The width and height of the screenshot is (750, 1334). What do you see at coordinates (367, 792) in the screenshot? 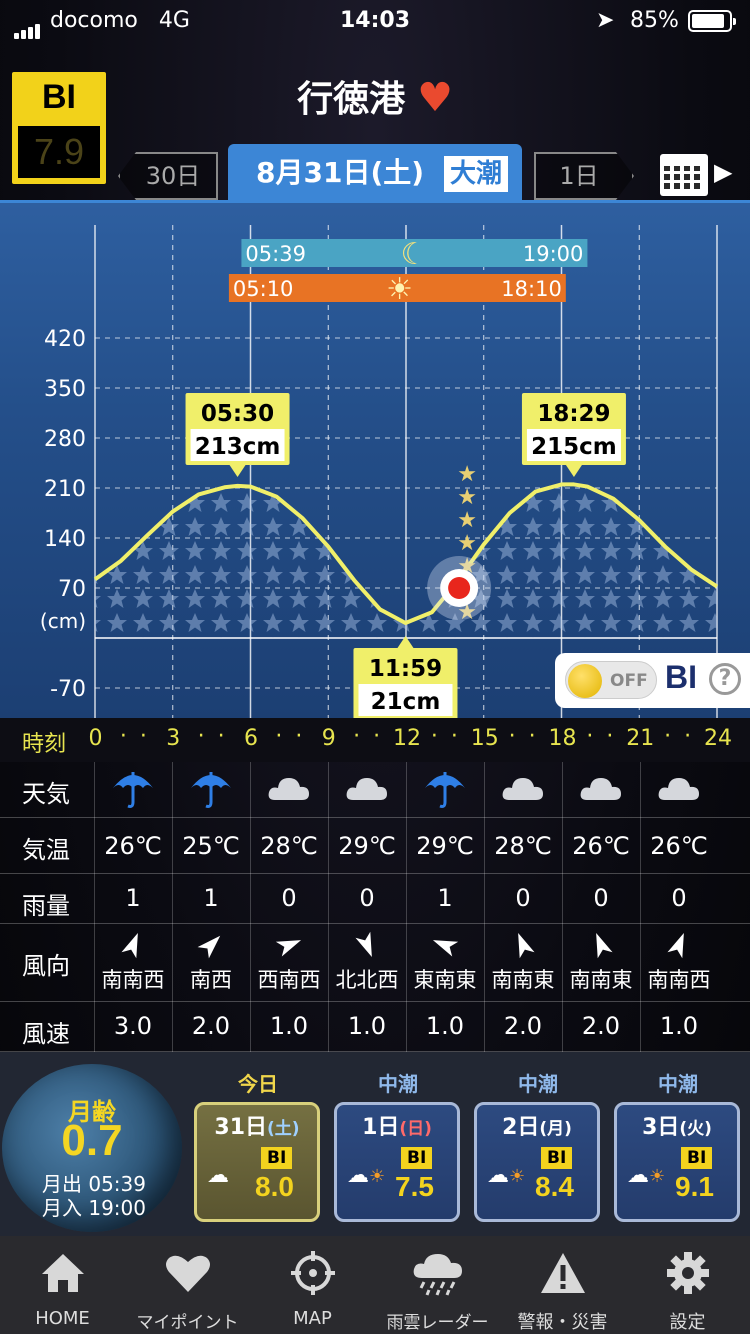
I see `cloud-icon` at bounding box center [367, 792].